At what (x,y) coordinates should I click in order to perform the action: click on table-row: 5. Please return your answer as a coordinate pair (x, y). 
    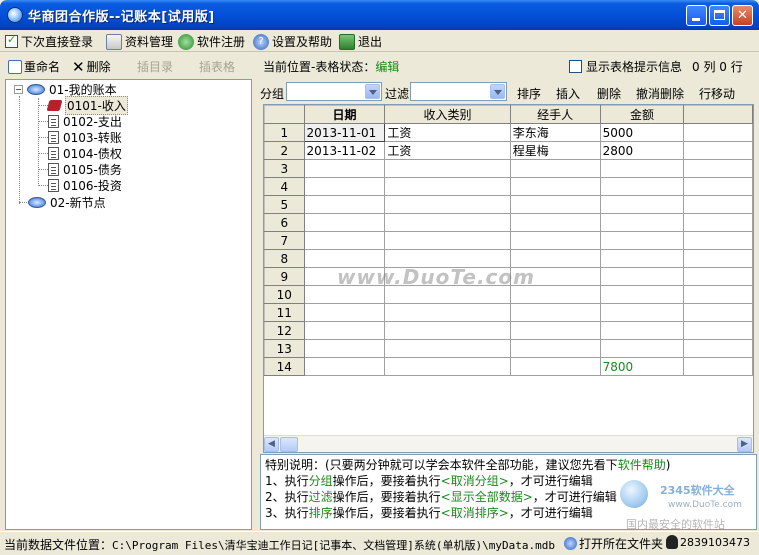
    Looking at the image, I should click on (508, 204).